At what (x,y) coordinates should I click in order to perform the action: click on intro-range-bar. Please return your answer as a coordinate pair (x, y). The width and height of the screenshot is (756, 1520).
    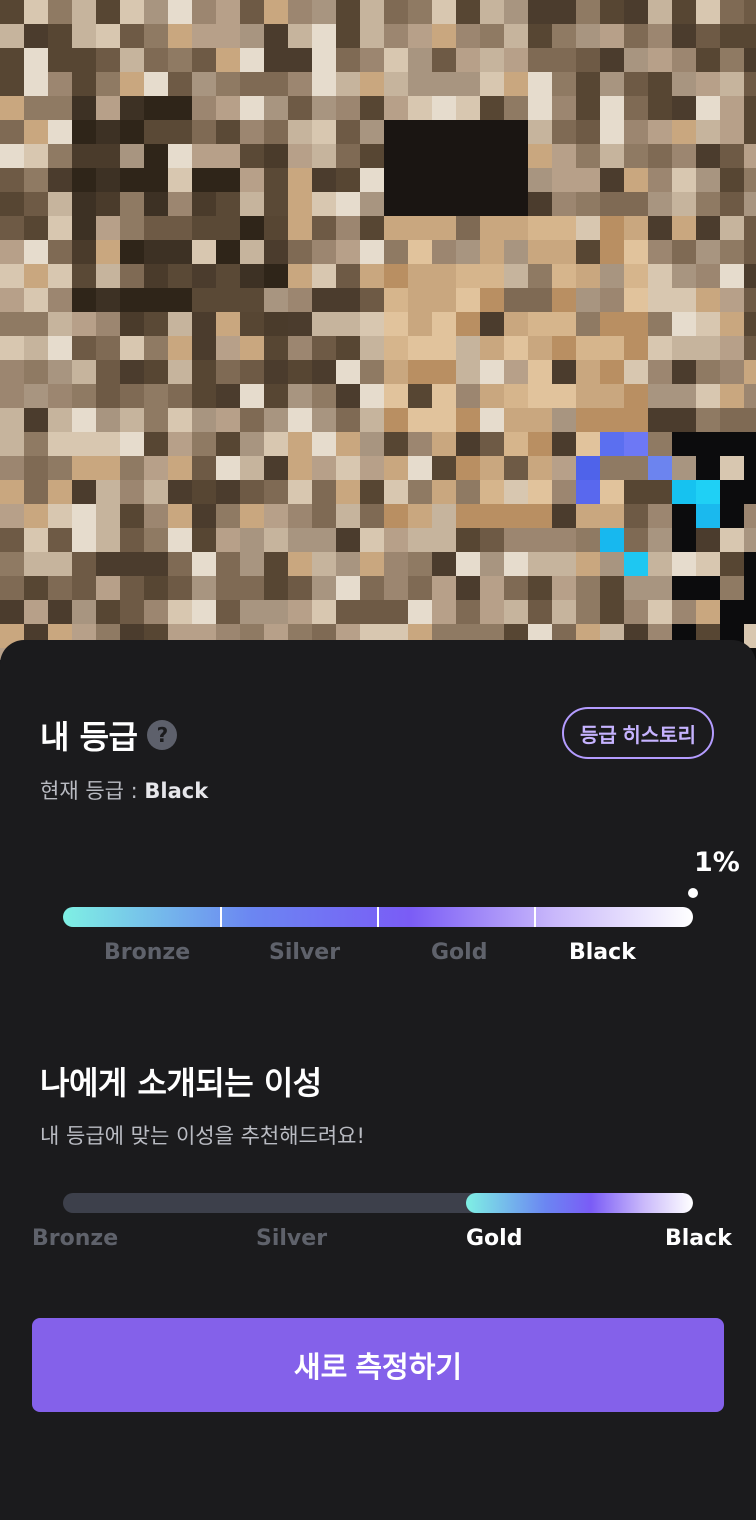
    Looking at the image, I should click on (378, 1203).